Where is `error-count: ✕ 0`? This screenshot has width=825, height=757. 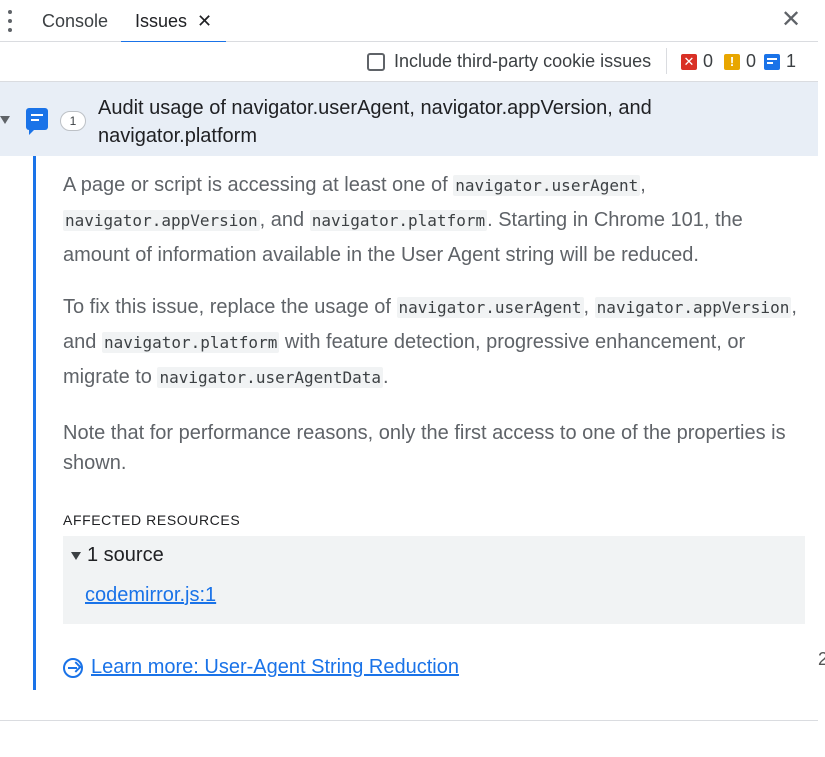
error-count: ✕ 0 is located at coordinates (697, 61).